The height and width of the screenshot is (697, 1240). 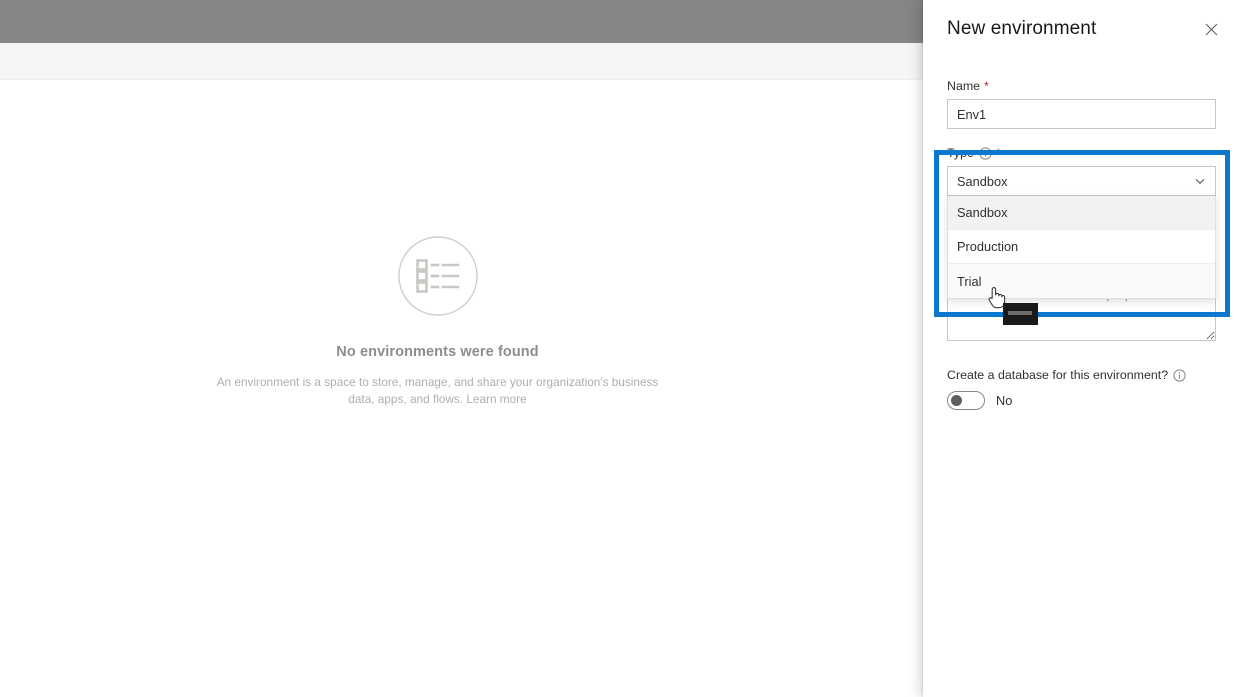 What do you see at coordinates (982, 181) in the screenshot?
I see `type-selected-value: Sandbox` at bounding box center [982, 181].